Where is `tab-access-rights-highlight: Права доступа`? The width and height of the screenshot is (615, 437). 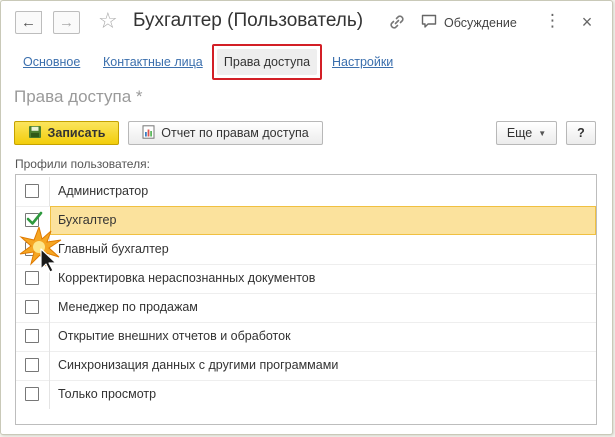
tab-access-rights-highlight: Права доступа is located at coordinates (267, 62).